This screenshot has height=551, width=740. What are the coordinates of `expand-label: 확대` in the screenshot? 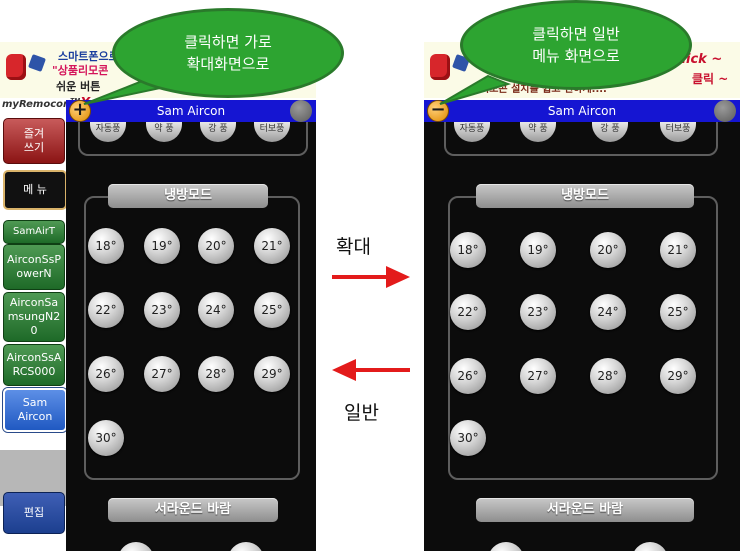 It's located at (353, 247).